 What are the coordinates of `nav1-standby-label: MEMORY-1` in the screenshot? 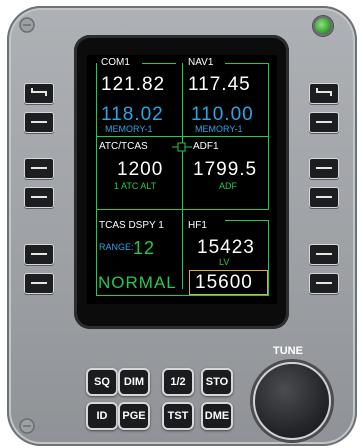 It's located at (219, 129).